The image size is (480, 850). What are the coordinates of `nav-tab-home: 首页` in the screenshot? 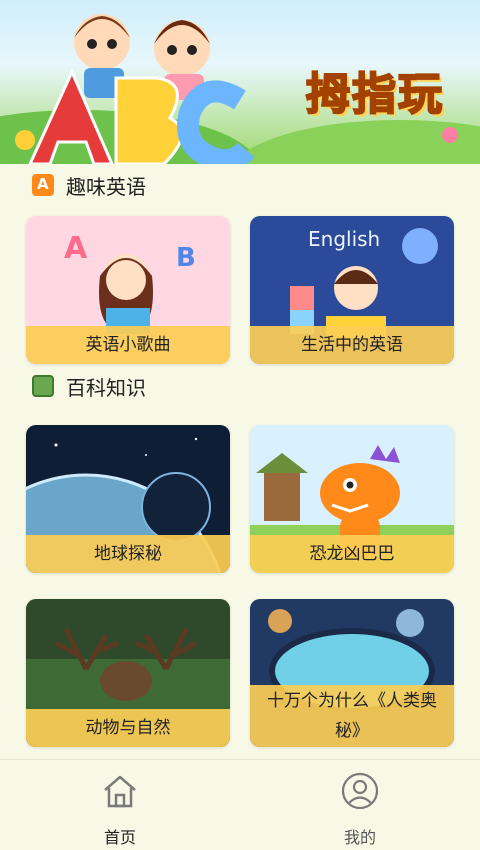 It's located at (120, 810).